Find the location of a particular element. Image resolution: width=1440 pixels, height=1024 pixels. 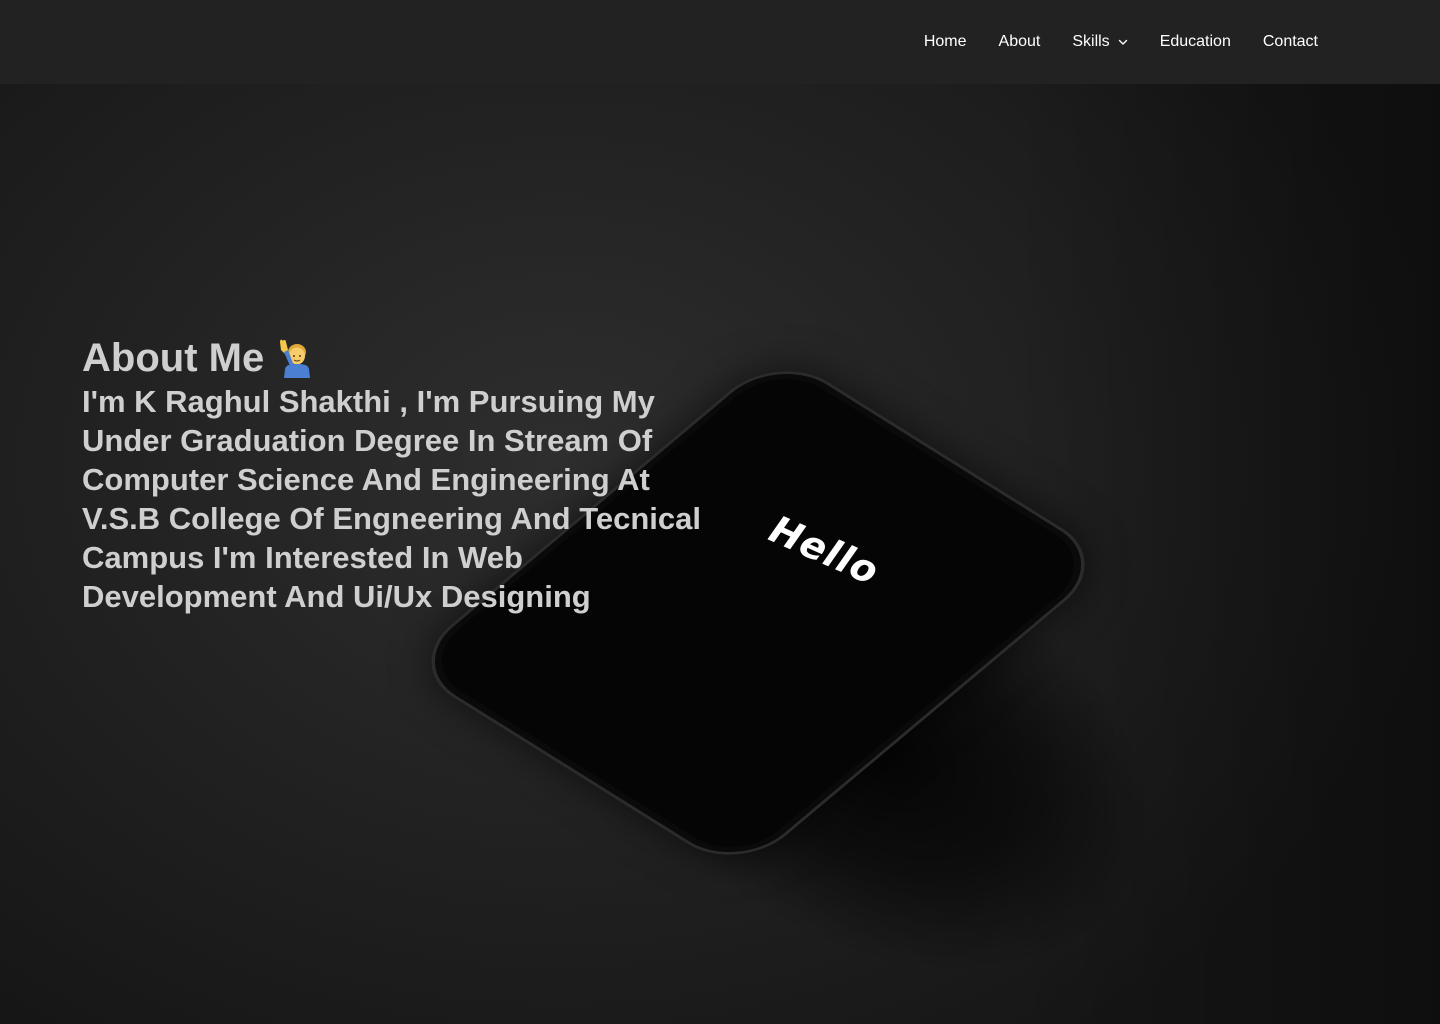

site-header: Home About Skills Education Contact is located at coordinates (720, 42).